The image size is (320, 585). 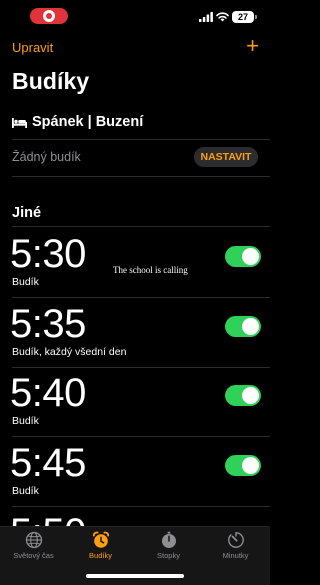 I want to click on tab-world-clock: Světový čas, so click(x=33, y=545).